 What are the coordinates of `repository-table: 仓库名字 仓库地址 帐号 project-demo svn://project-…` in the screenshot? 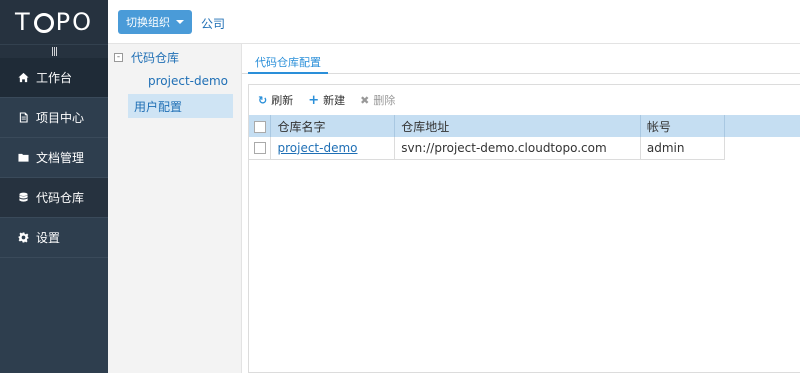 It's located at (524, 137).